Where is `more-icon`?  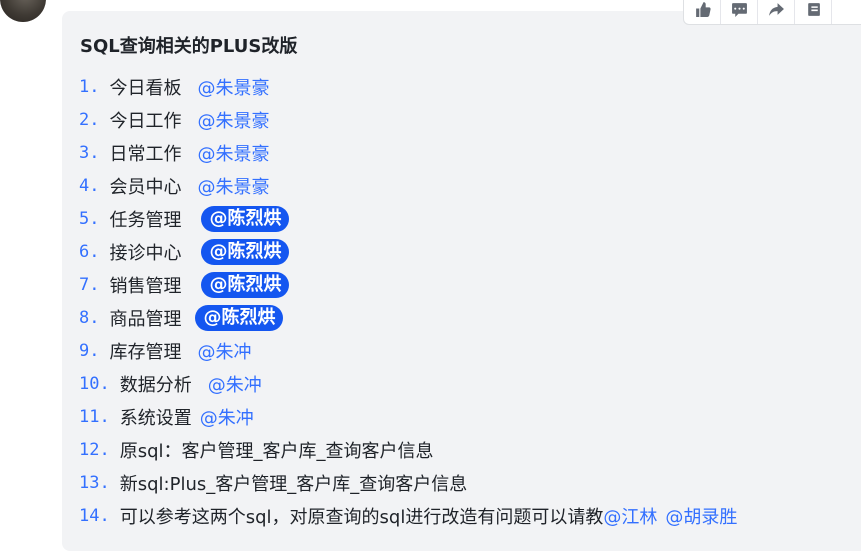 more-icon is located at coordinates (813, 9).